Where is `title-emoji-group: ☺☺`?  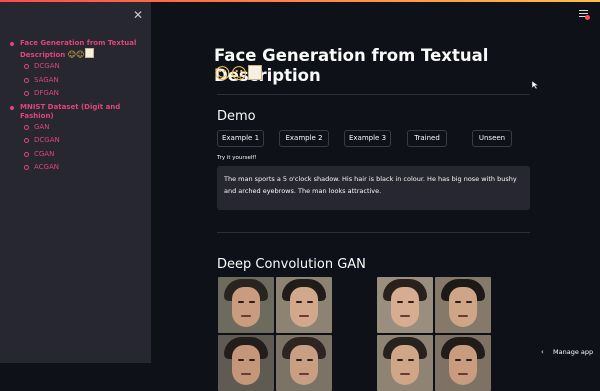
title-emoji-group: ☺☺ is located at coordinates (238, 73).